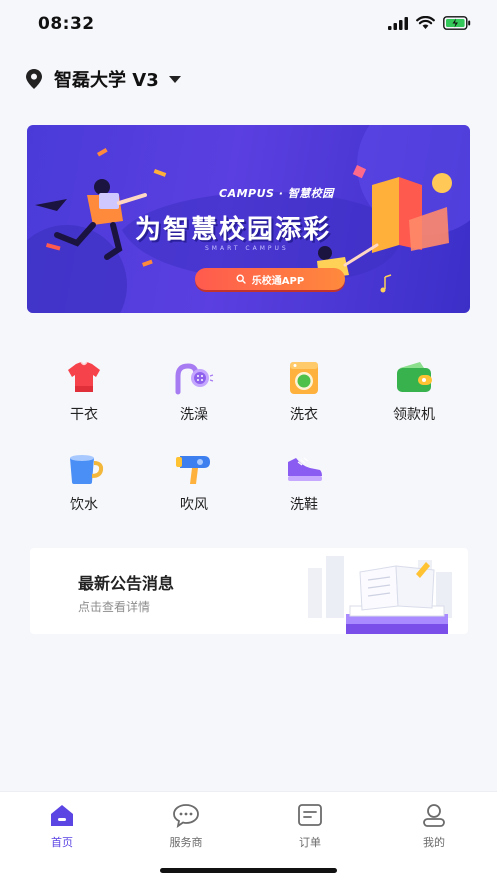  Describe the element at coordinates (310, 815) in the screenshot. I see `order-icon` at that location.